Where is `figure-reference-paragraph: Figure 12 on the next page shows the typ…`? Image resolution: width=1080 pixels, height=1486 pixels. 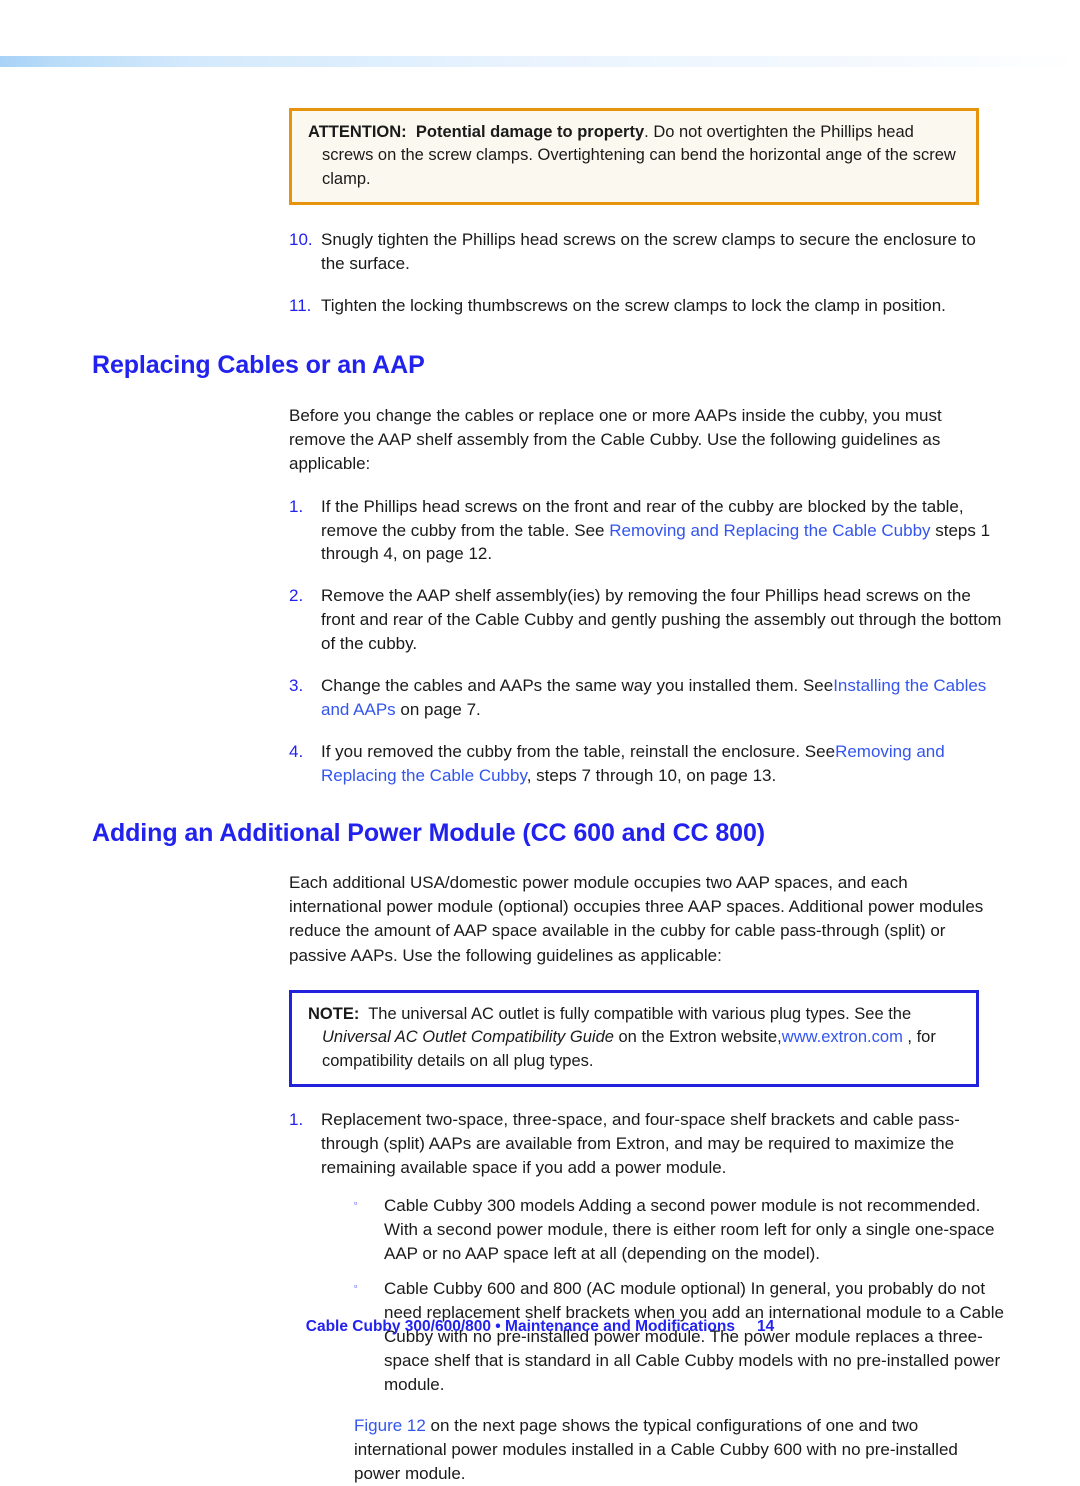 figure-reference-paragraph: Figure 12 on the next page shows the typ… is located at coordinates (679, 1450).